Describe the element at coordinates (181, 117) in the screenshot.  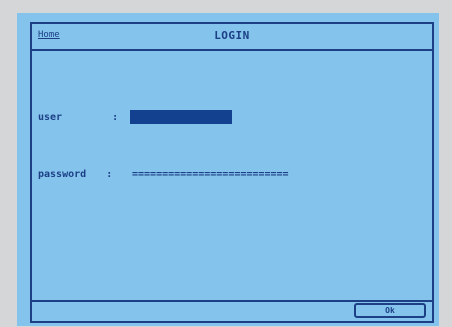
I see `user-input` at that location.